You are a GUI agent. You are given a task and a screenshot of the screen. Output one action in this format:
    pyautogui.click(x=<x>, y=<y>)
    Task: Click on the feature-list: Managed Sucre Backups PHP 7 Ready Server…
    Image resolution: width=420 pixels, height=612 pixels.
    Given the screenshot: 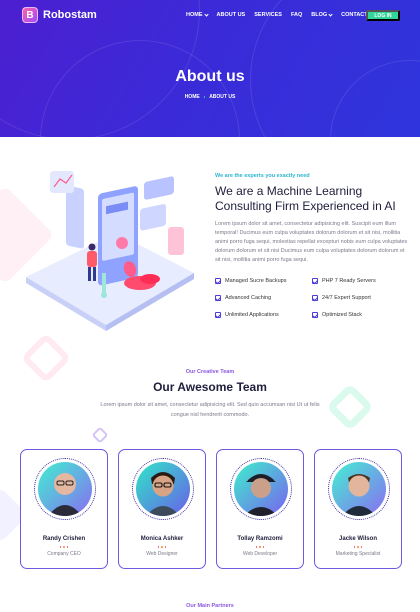 What is the action you would take?
    pyautogui.click(x=312, y=298)
    